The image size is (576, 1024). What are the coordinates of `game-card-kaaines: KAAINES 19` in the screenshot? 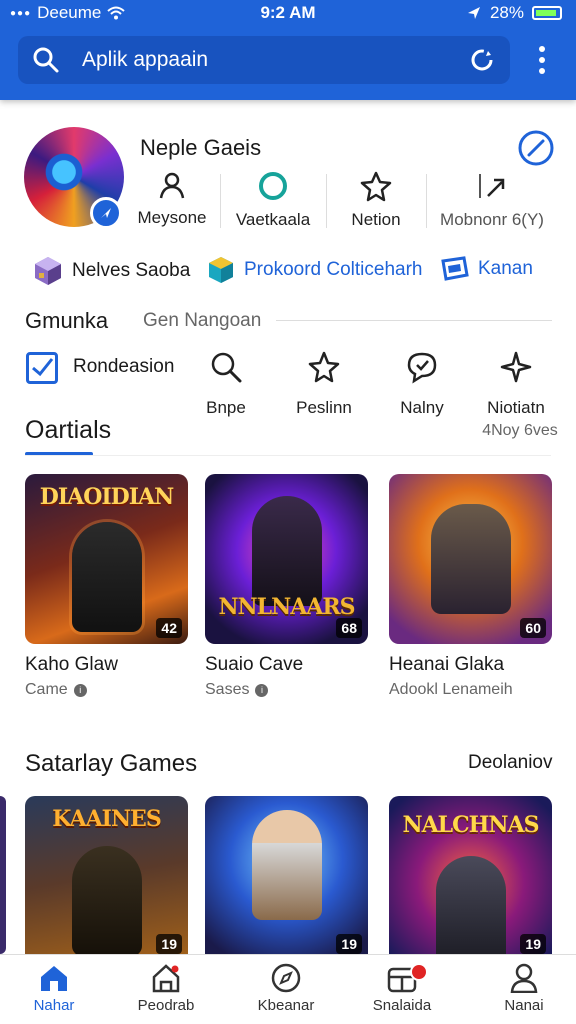 It's located at (106, 875).